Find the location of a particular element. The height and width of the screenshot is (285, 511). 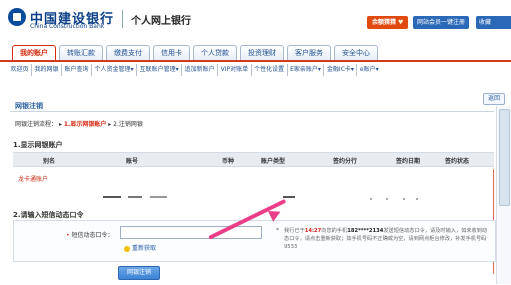

col-currency: 币种 is located at coordinates (228, 161).